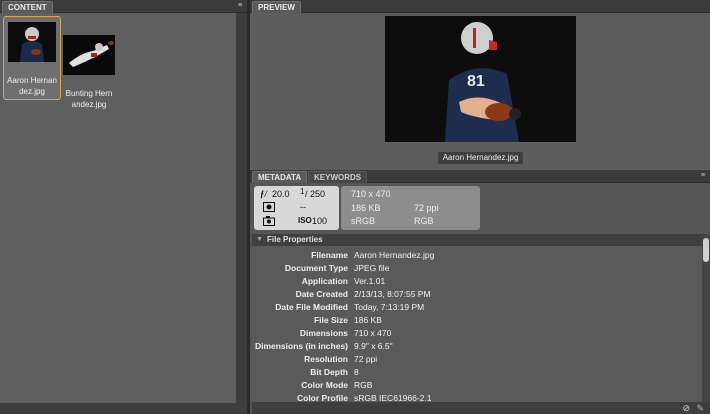  Describe the element at coordinates (481, 408) in the screenshot. I see `metadata-status-bar: ⊘ ✎` at that location.